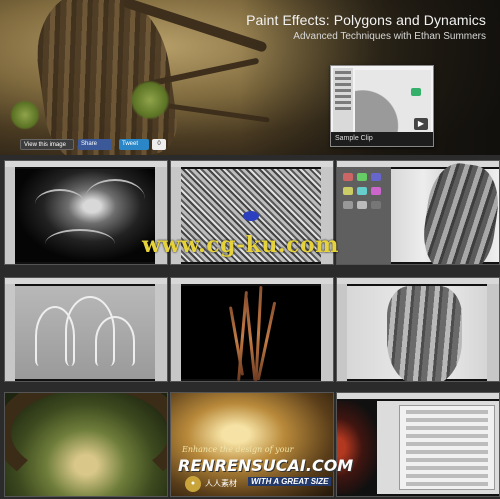  I want to click on viewport-attributes, so click(418, 447).